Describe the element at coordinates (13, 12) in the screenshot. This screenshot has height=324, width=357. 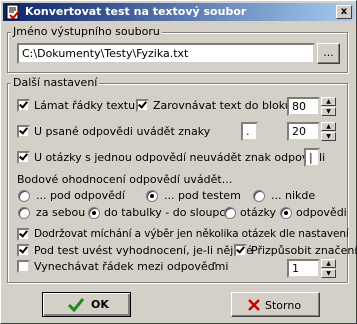
I see `app-icon` at that location.